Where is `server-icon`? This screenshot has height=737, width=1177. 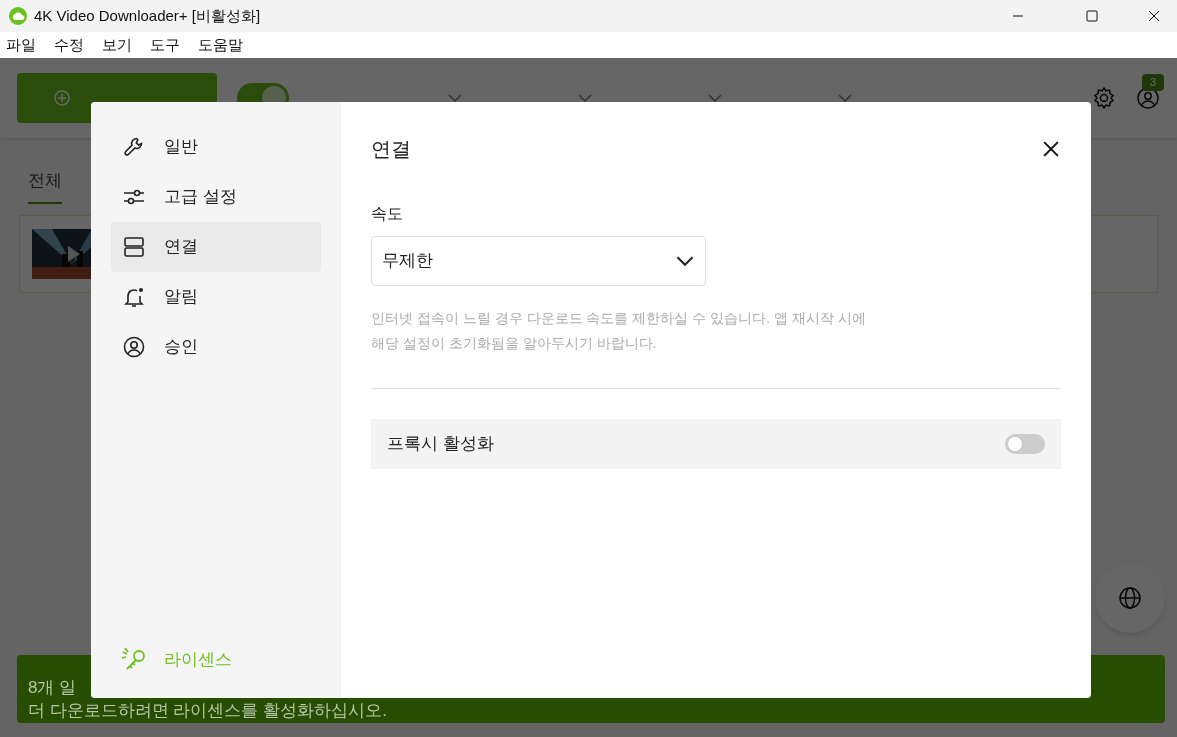
server-icon is located at coordinates (134, 247).